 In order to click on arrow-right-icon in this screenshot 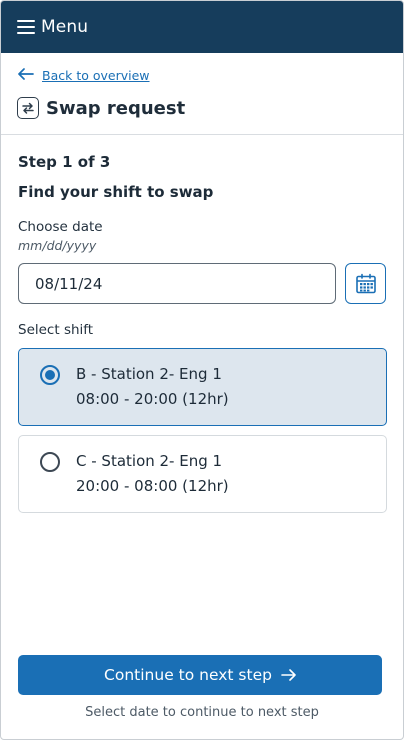, I will do `click(288, 675)`.